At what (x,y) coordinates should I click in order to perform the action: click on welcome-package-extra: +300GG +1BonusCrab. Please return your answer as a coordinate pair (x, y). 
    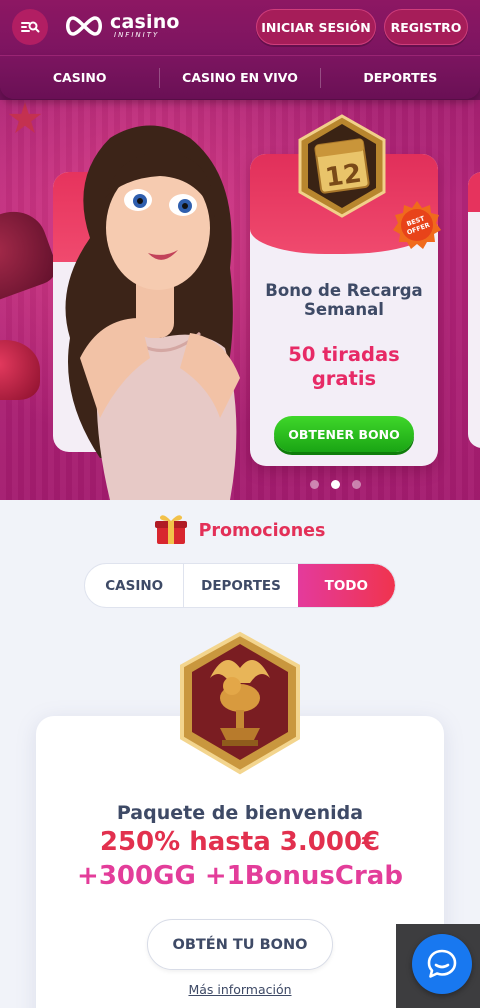
    Looking at the image, I should click on (240, 876).